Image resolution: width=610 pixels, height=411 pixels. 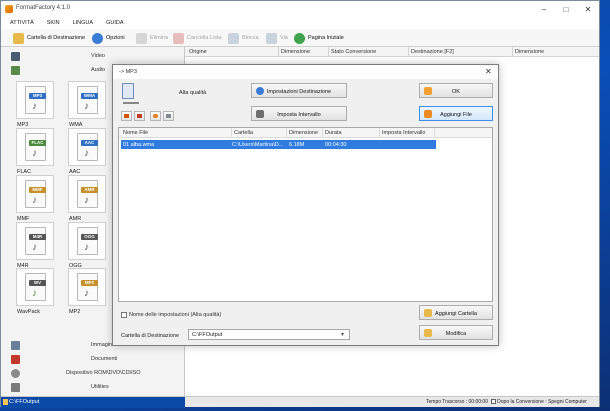 What do you see at coordinates (456, 90) in the screenshot?
I see `ok-button: OK` at bounding box center [456, 90].